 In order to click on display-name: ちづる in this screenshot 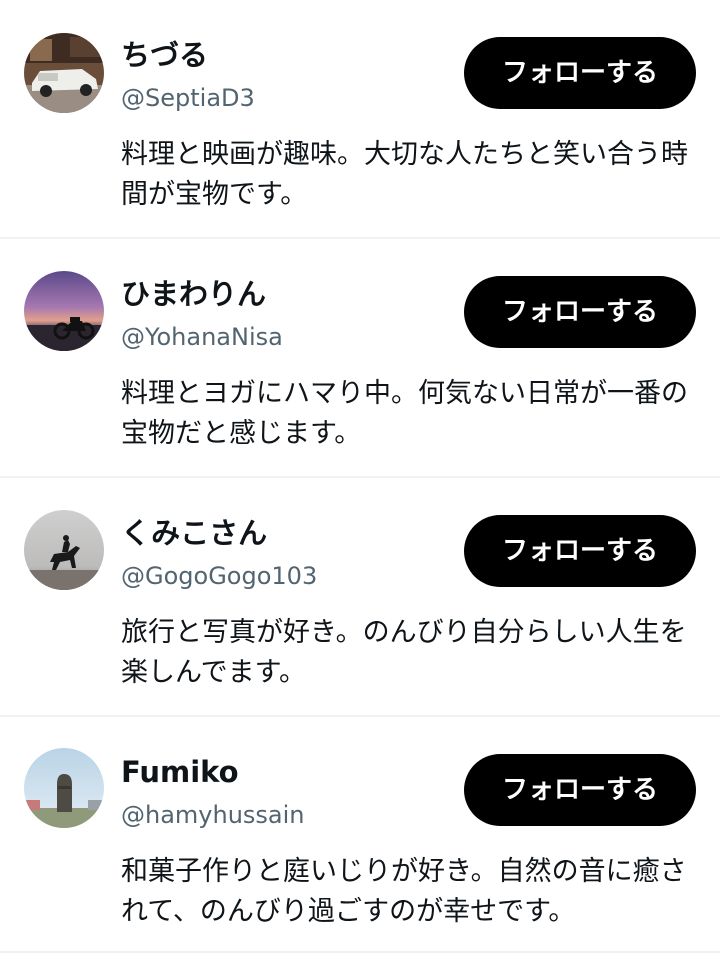, I will do `click(164, 55)`.